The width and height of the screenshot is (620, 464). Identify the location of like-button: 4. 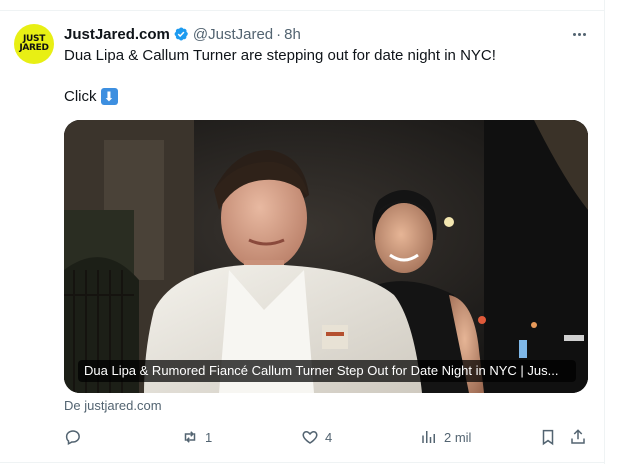
(316, 437).